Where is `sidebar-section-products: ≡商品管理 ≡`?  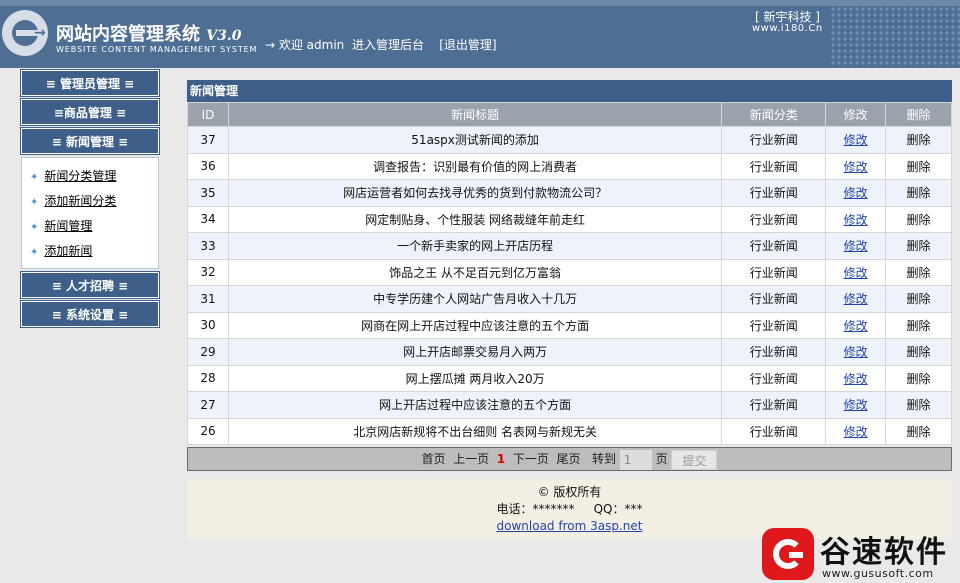
sidebar-section-products: ≡商品管理 ≡ is located at coordinates (90, 112).